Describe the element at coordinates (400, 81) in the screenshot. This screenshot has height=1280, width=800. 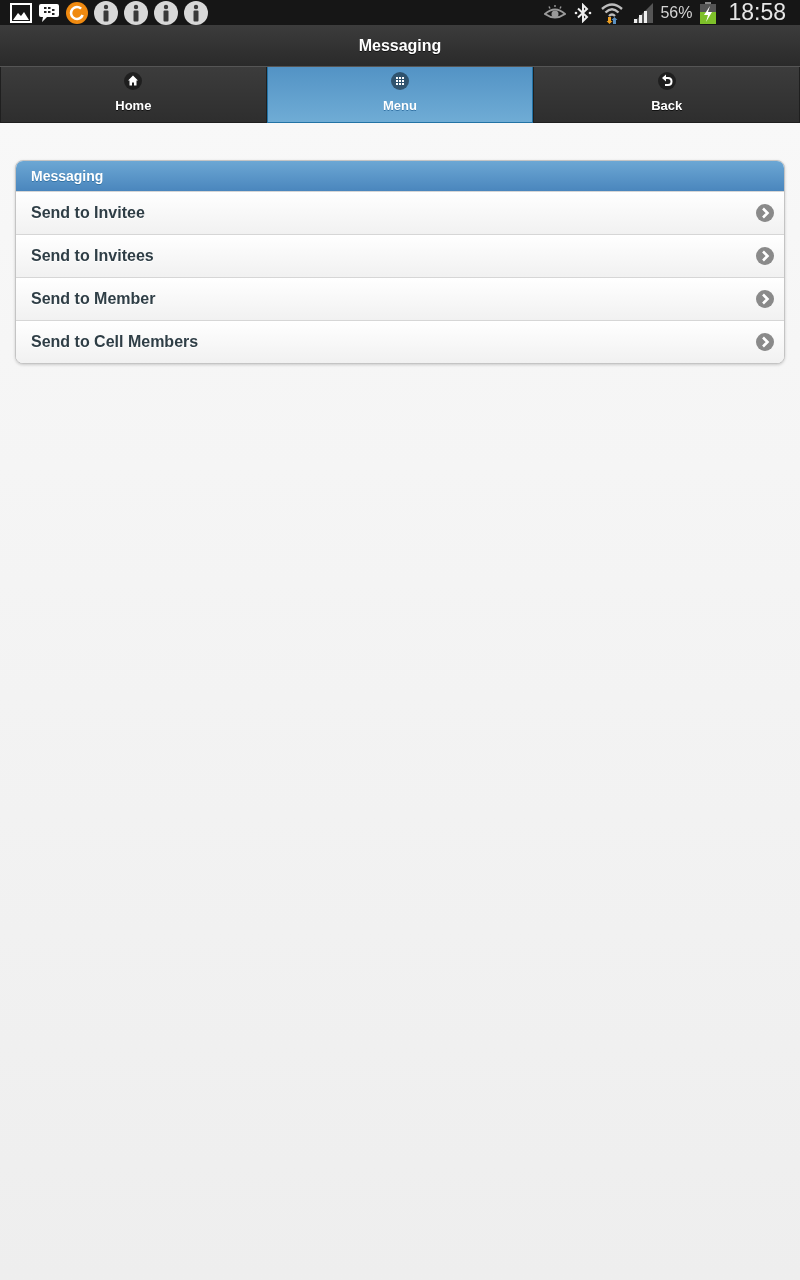
I see `grid-icon` at that location.